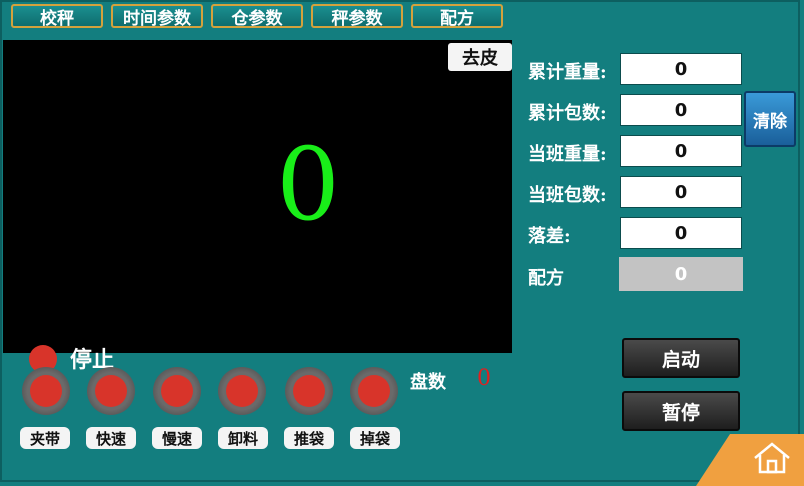  Describe the element at coordinates (681, 411) in the screenshot. I see `pause-button: 暂停` at that location.